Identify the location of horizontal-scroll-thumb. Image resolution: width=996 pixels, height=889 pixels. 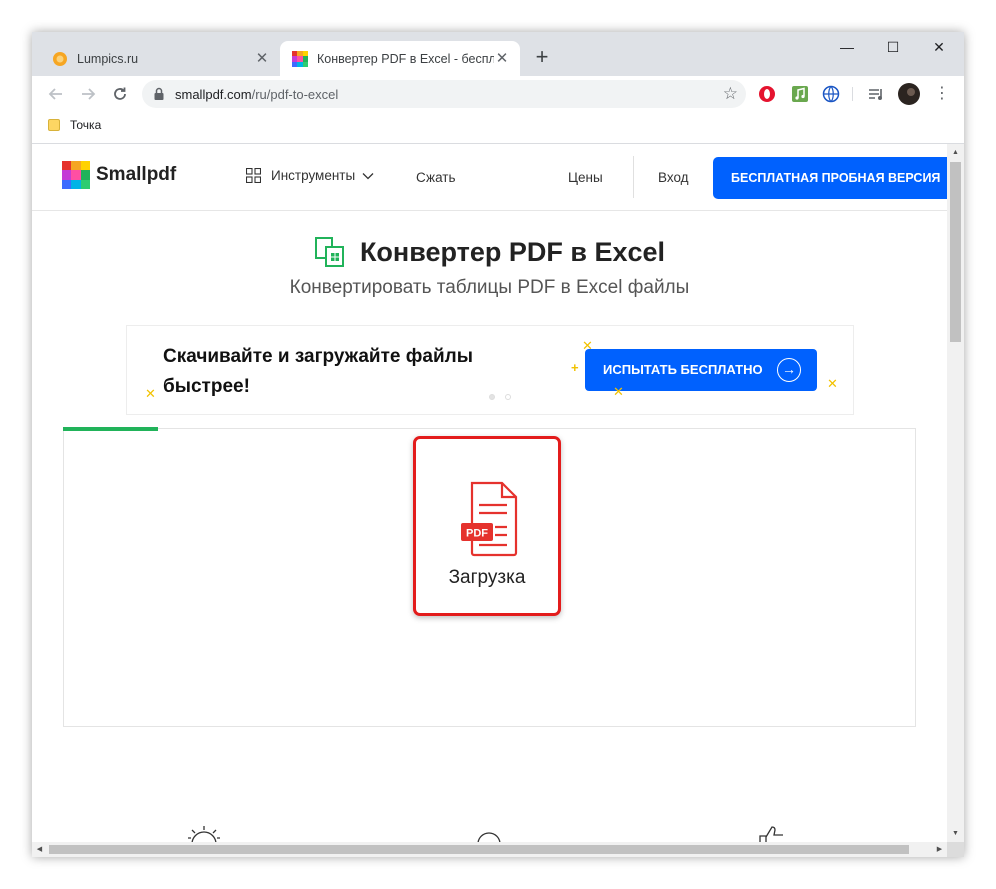
(479, 849).